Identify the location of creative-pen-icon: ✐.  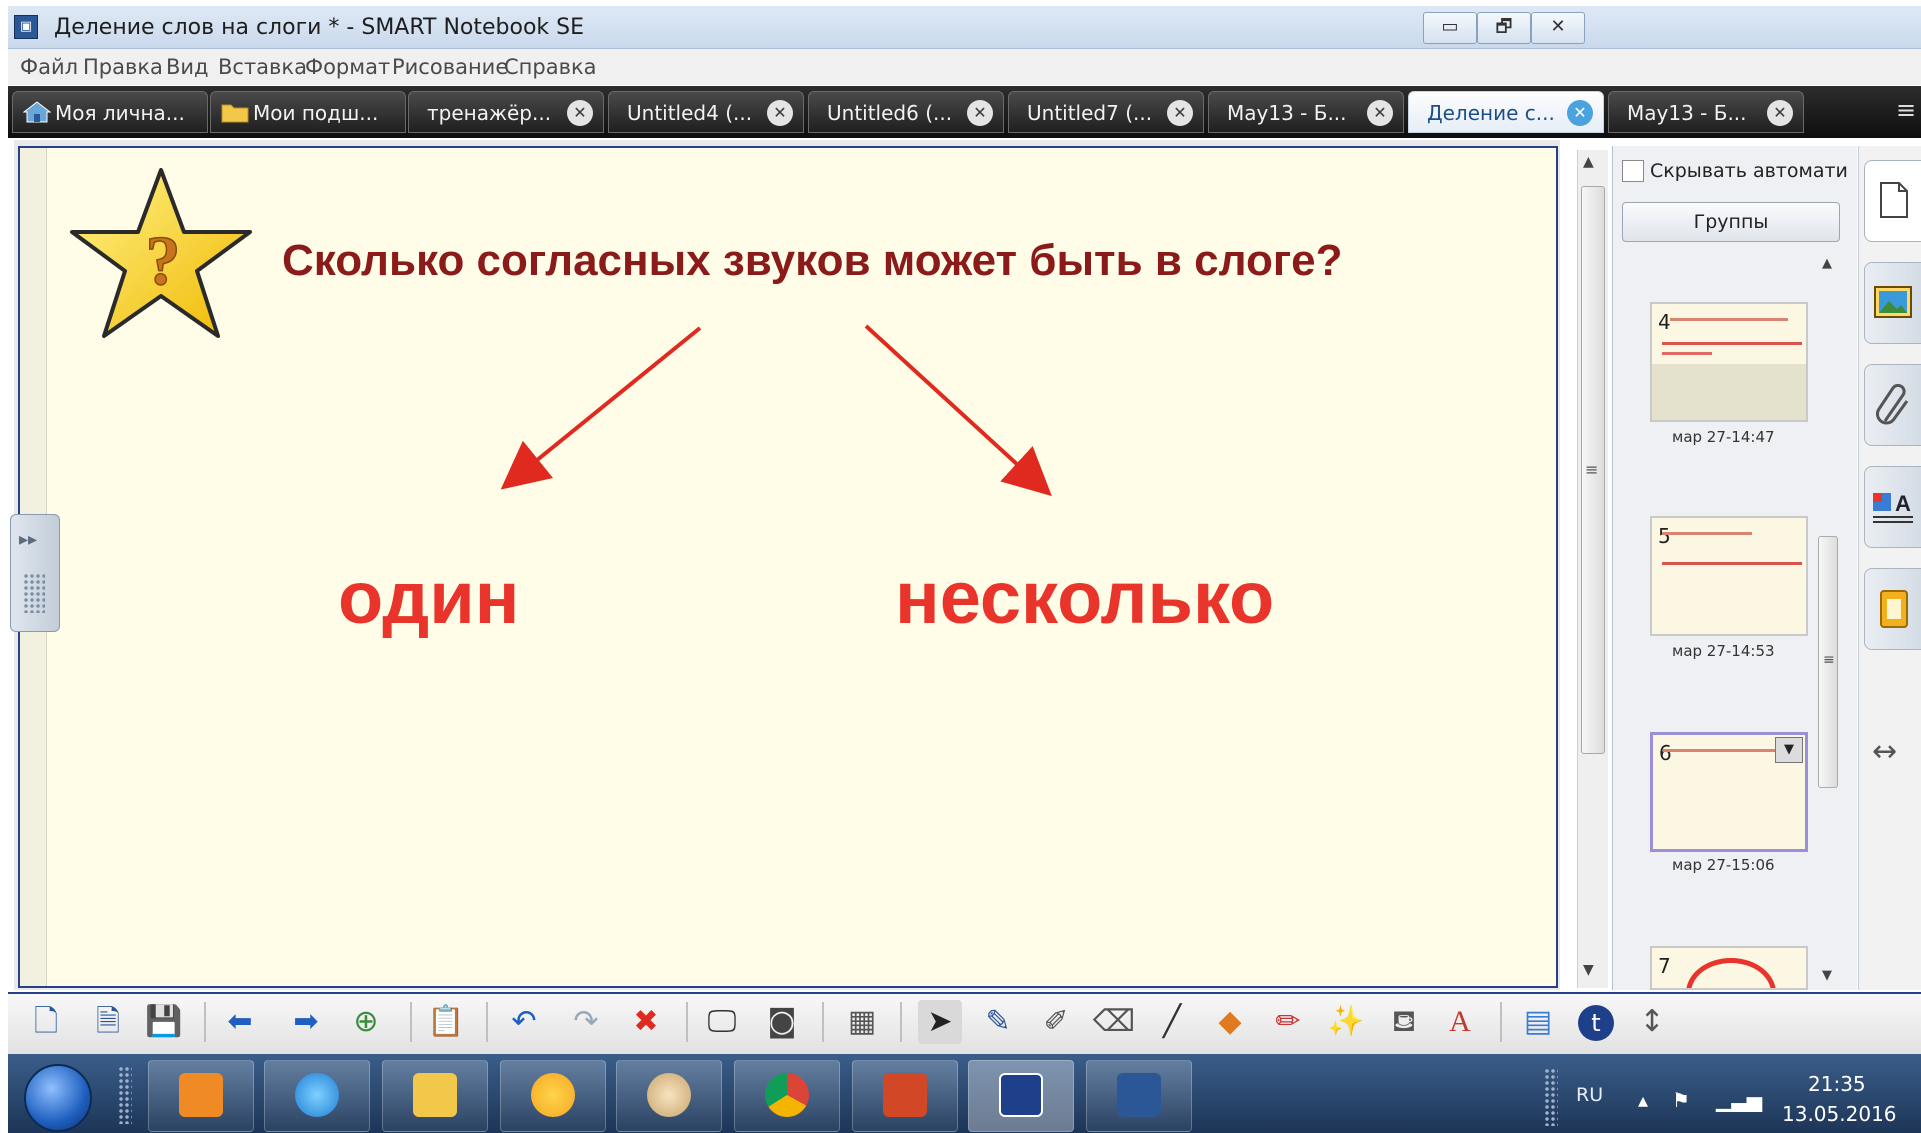
(1056, 1022).